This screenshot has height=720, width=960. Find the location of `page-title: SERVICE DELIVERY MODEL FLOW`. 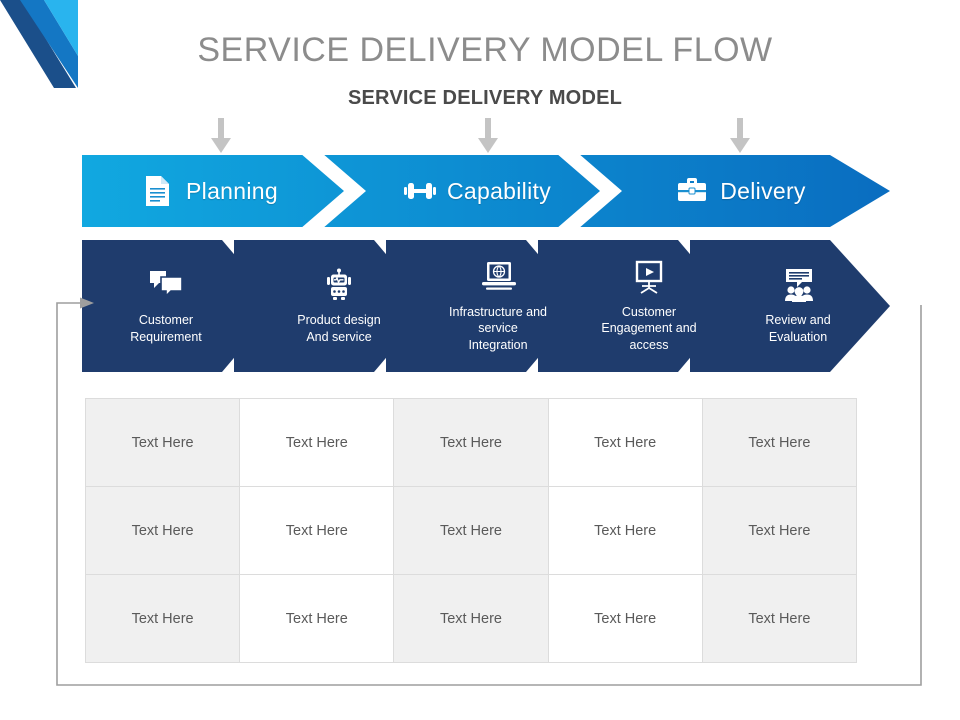

page-title: SERVICE DELIVERY MODEL FLOW is located at coordinates (485, 50).